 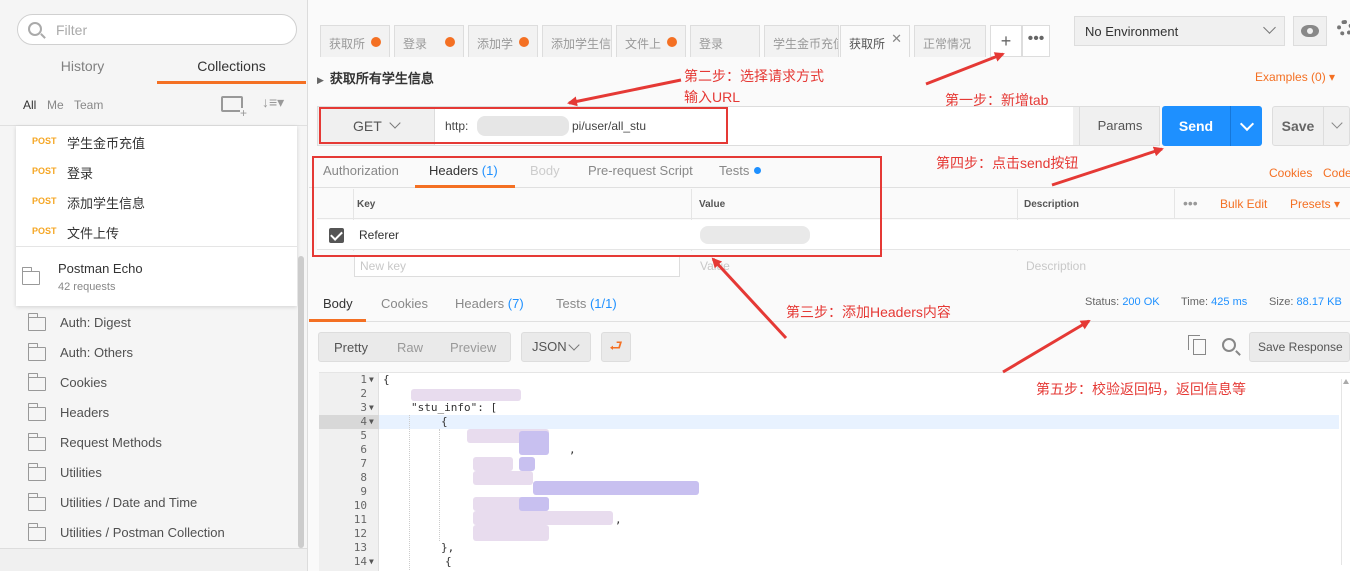 I want to click on new-key-input: New key, so click(x=517, y=266).